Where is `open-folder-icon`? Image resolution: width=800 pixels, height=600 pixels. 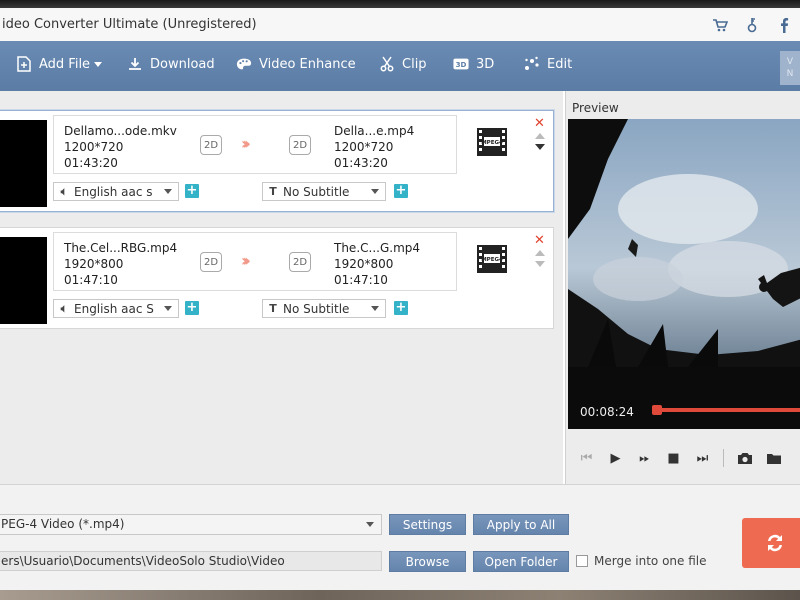 open-folder-icon is located at coordinates (773, 458).